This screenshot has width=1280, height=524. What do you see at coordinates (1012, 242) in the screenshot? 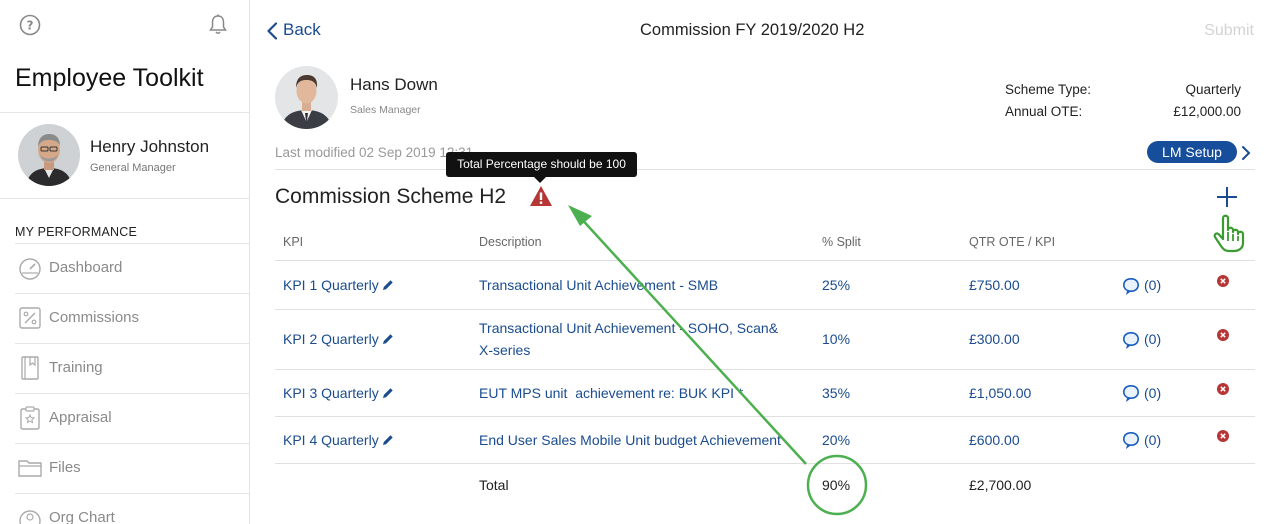
I see `column-header-ote: QTR OTE / KPI` at bounding box center [1012, 242].